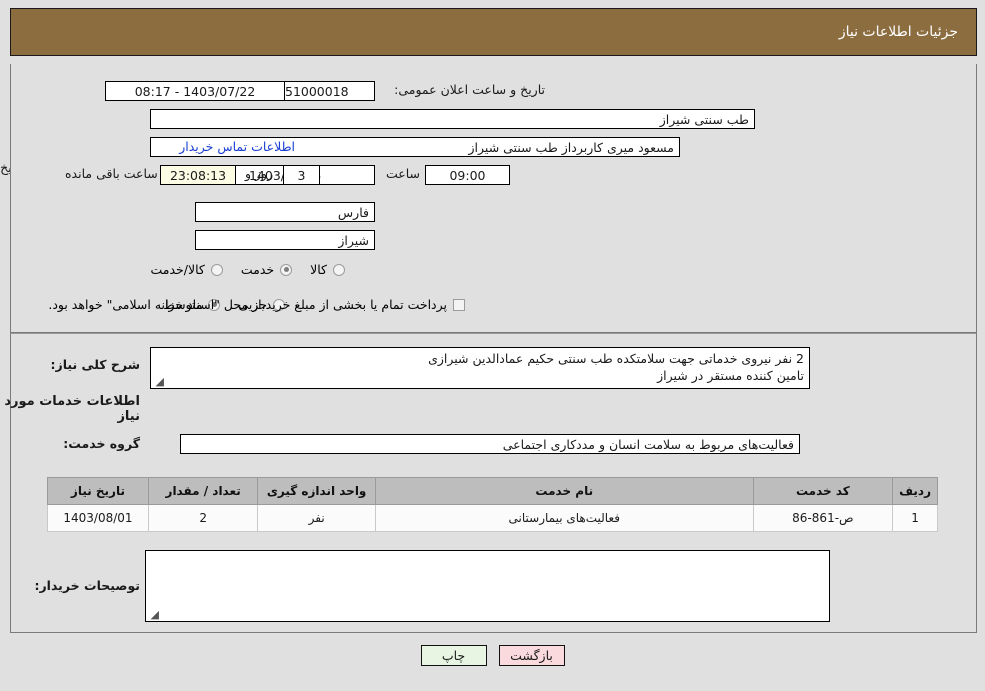 This screenshot has height=691, width=985. Describe the element at coordinates (492, 655) in the screenshot. I see `button-bar: بازگشت چاپ` at that location.